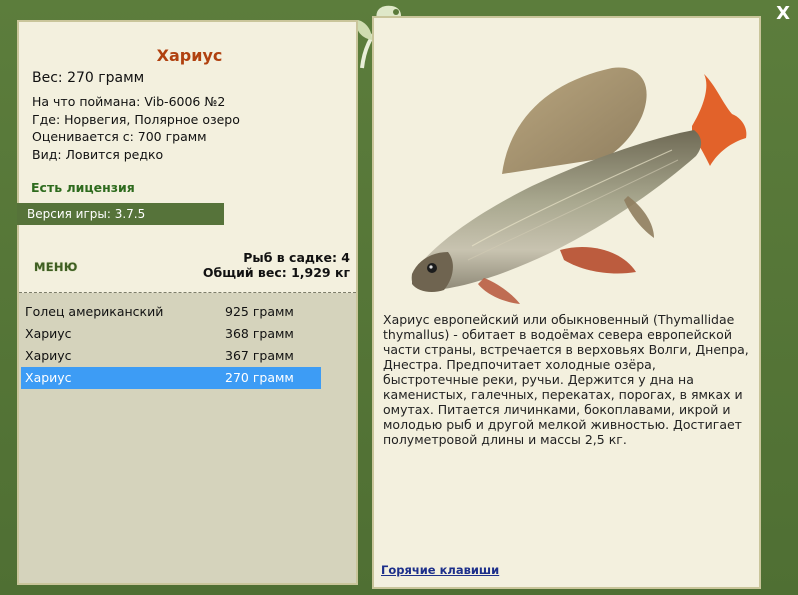 Image resolution: width=798 pixels, height=595 pixels. Describe the element at coordinates (119, 136) in the screenshot. I see `fish-value: Оценивается с: 700 грамм` at that location.